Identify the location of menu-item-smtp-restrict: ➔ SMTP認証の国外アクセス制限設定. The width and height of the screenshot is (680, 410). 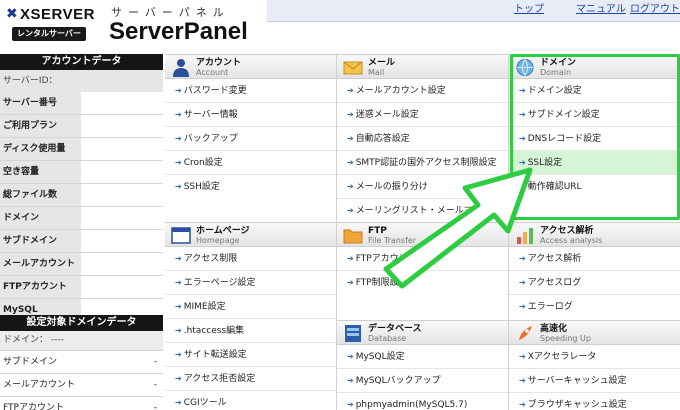
(422, 163).